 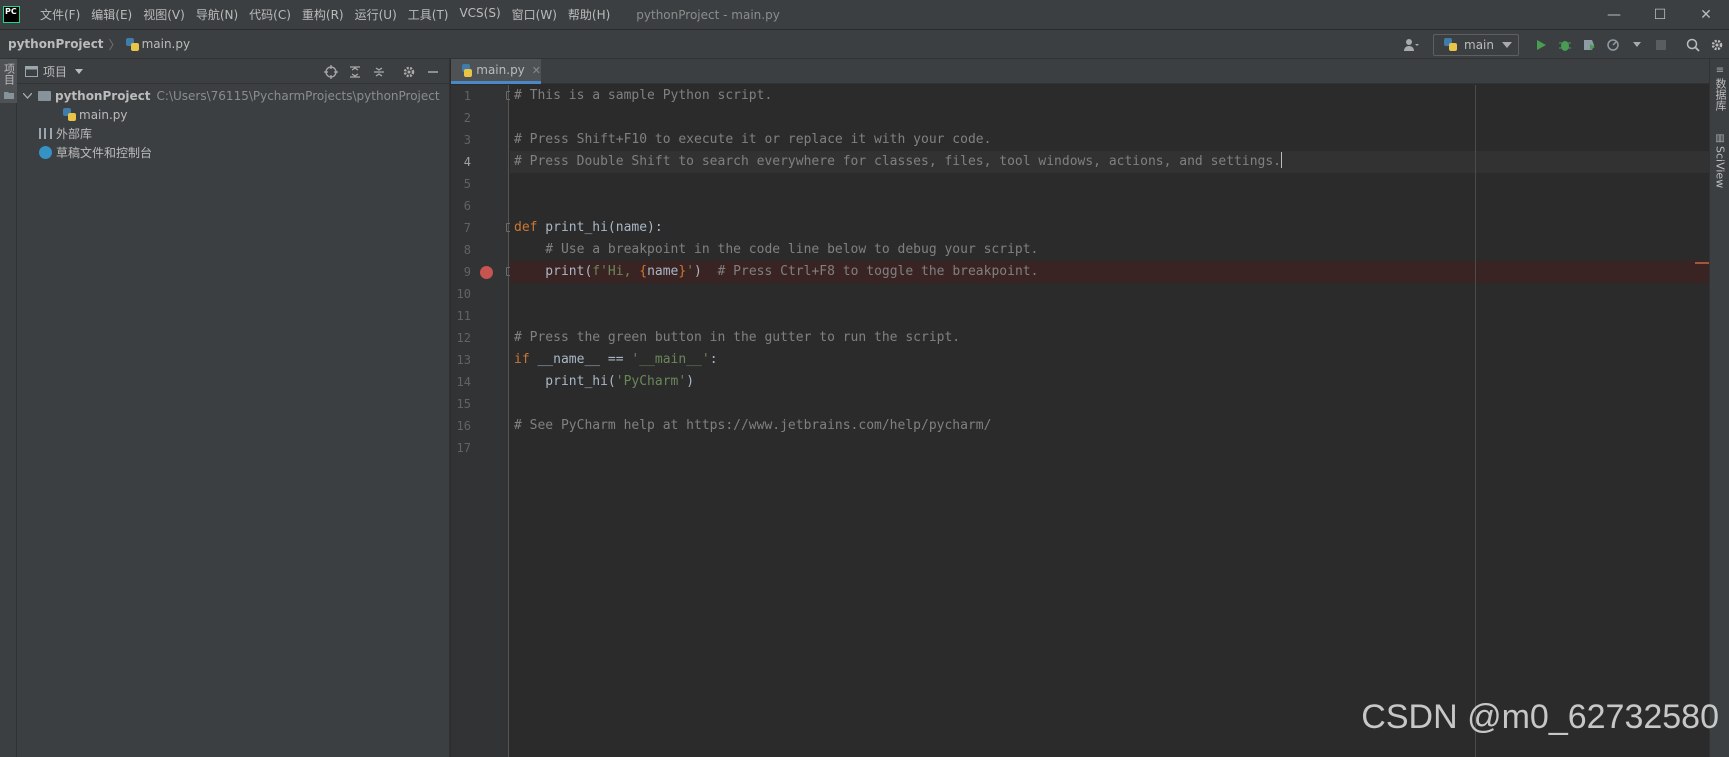 What do you see at coordinates (1717, 45) in the screenshot?
I see `settings-gear-icon` at bounding box center [1717, 45].